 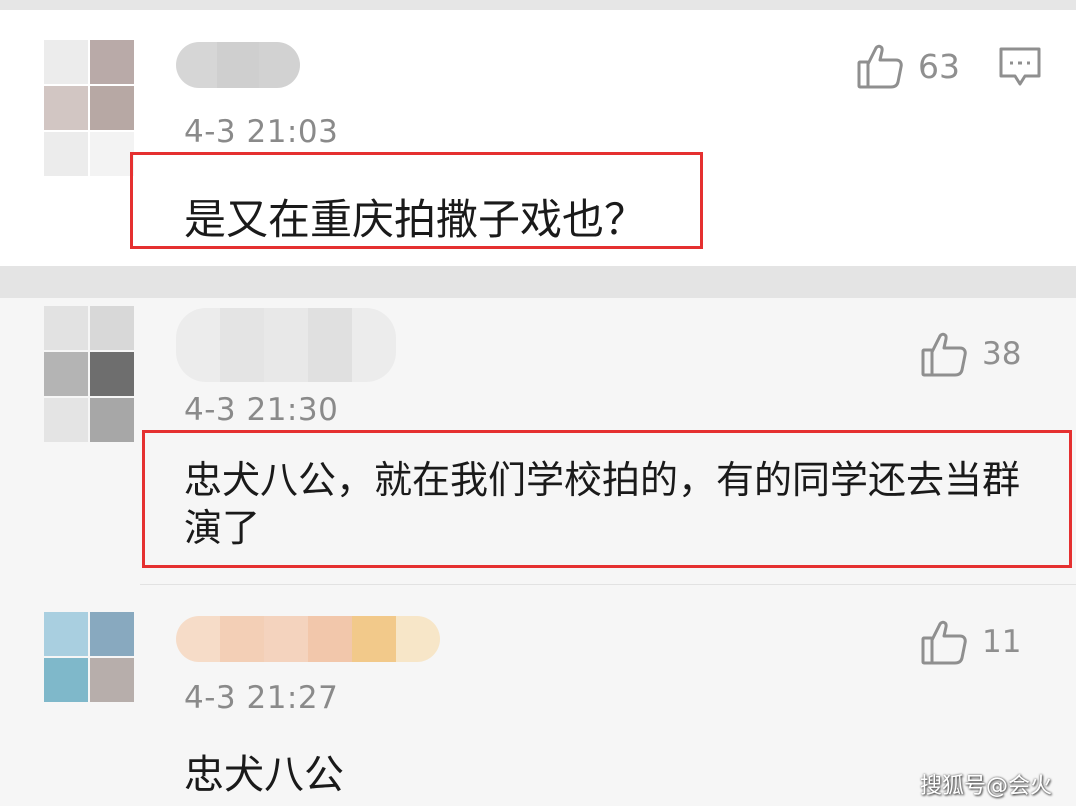 What do you see at coordinates (602, 504) in the screenshot?
I see `comment-text: 忠犬八公，就在我们学校拍的，有的同学还去当群演了` at bounding box center [602, 504].